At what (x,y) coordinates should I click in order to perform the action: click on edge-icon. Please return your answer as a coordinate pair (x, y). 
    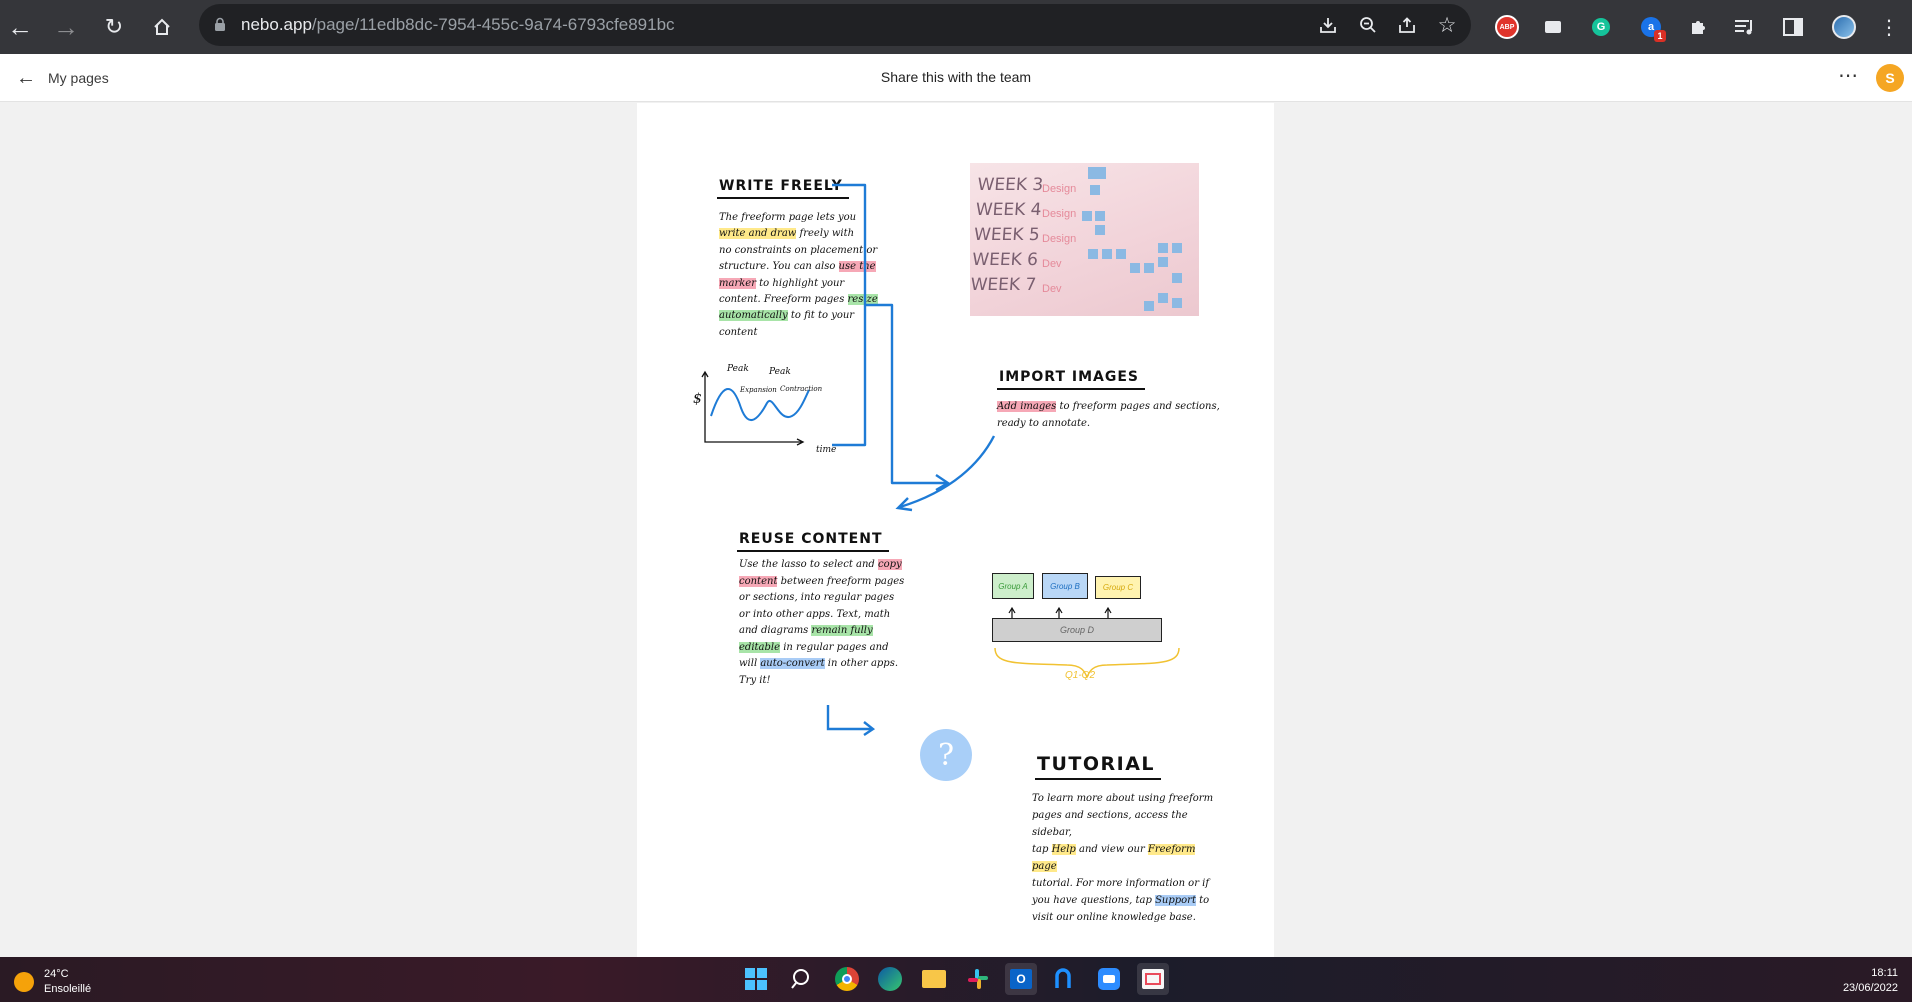
    Looking at the image, I should click on (890, 979).